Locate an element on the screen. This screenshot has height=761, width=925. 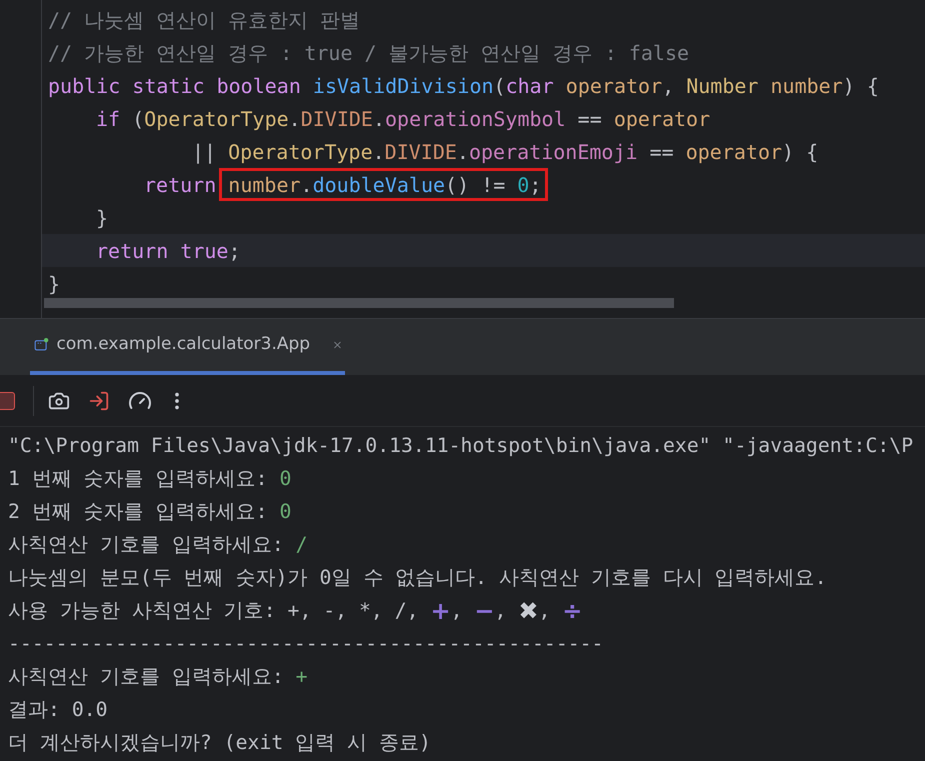
login-icon is located at coordinates (99, 401).